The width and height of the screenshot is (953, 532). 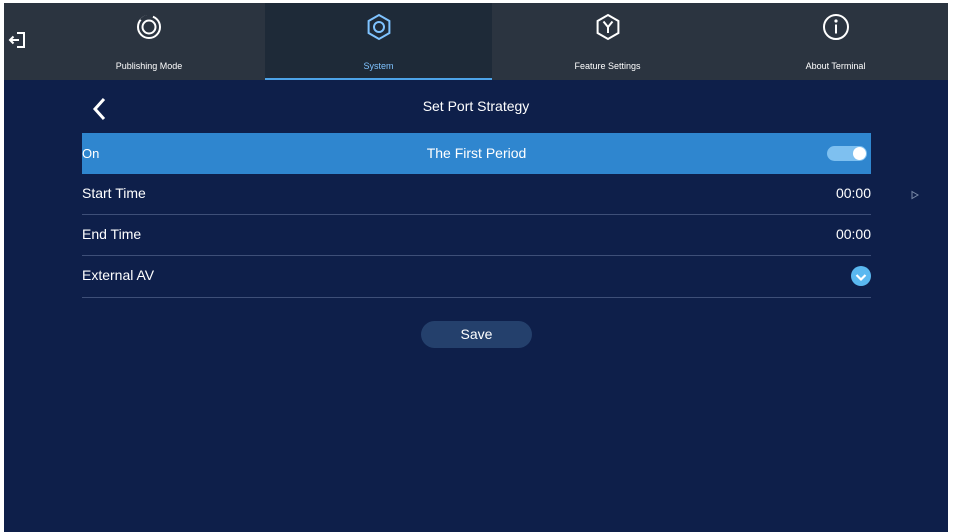 I want to click on tab-label: System, so click(x=378, y=66).